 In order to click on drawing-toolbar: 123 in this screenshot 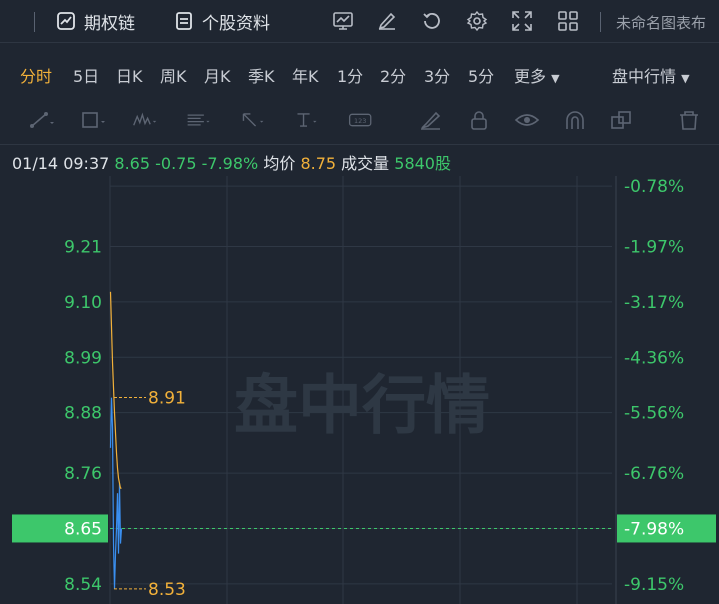, I will do `click(359, 120)`.